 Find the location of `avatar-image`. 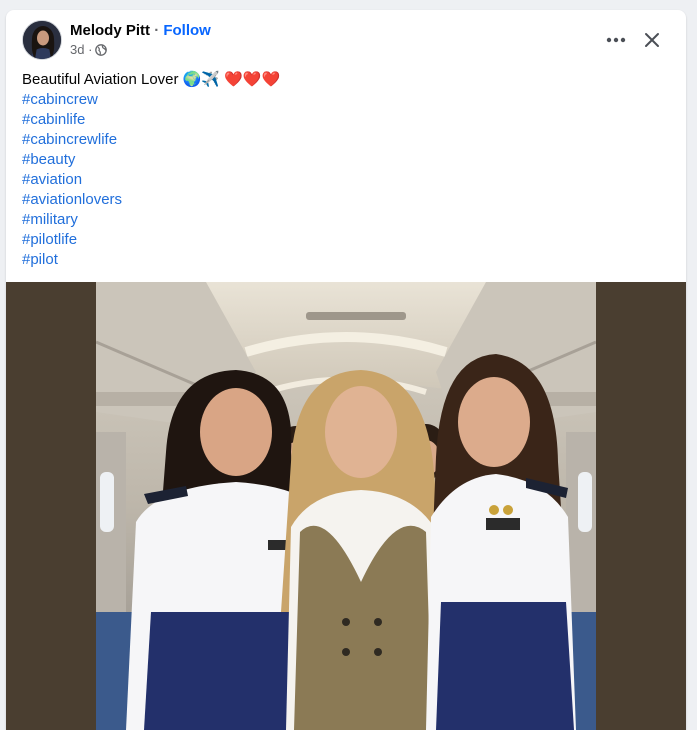

avatar-image is located at coordinates (42, 40).